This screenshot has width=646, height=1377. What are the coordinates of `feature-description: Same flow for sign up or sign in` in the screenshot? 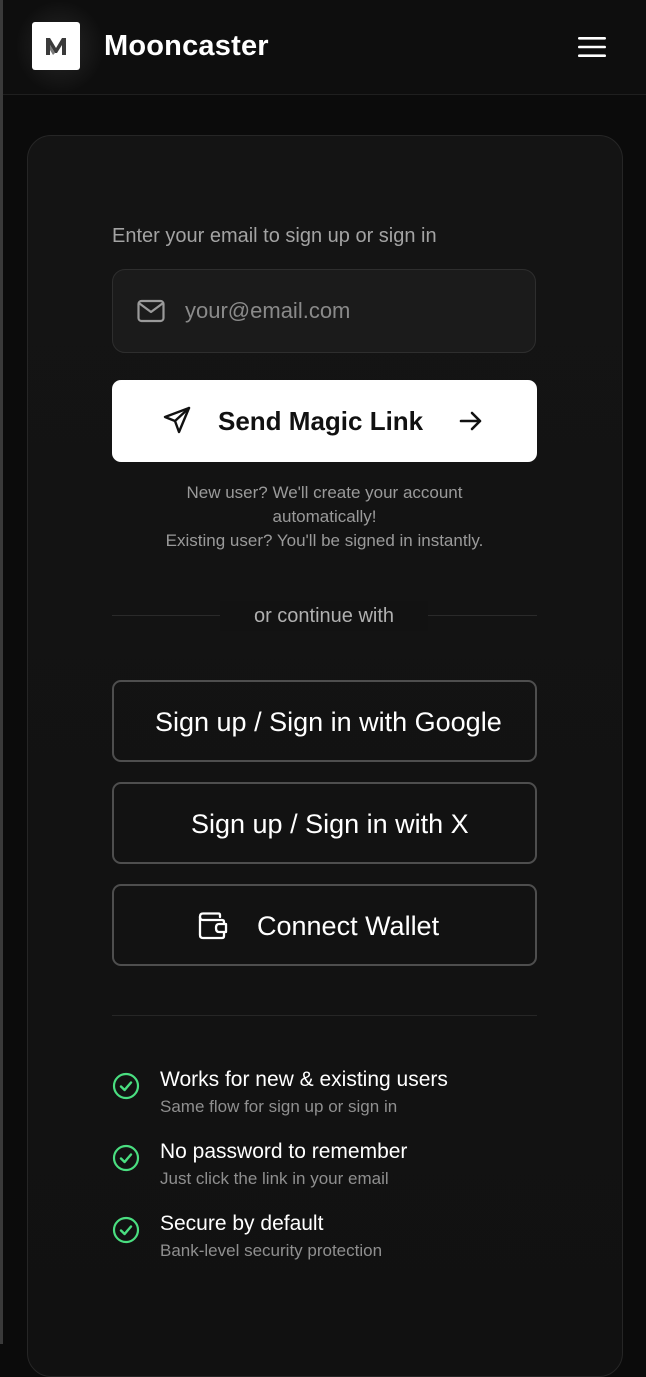 It's located at (279, 1106).